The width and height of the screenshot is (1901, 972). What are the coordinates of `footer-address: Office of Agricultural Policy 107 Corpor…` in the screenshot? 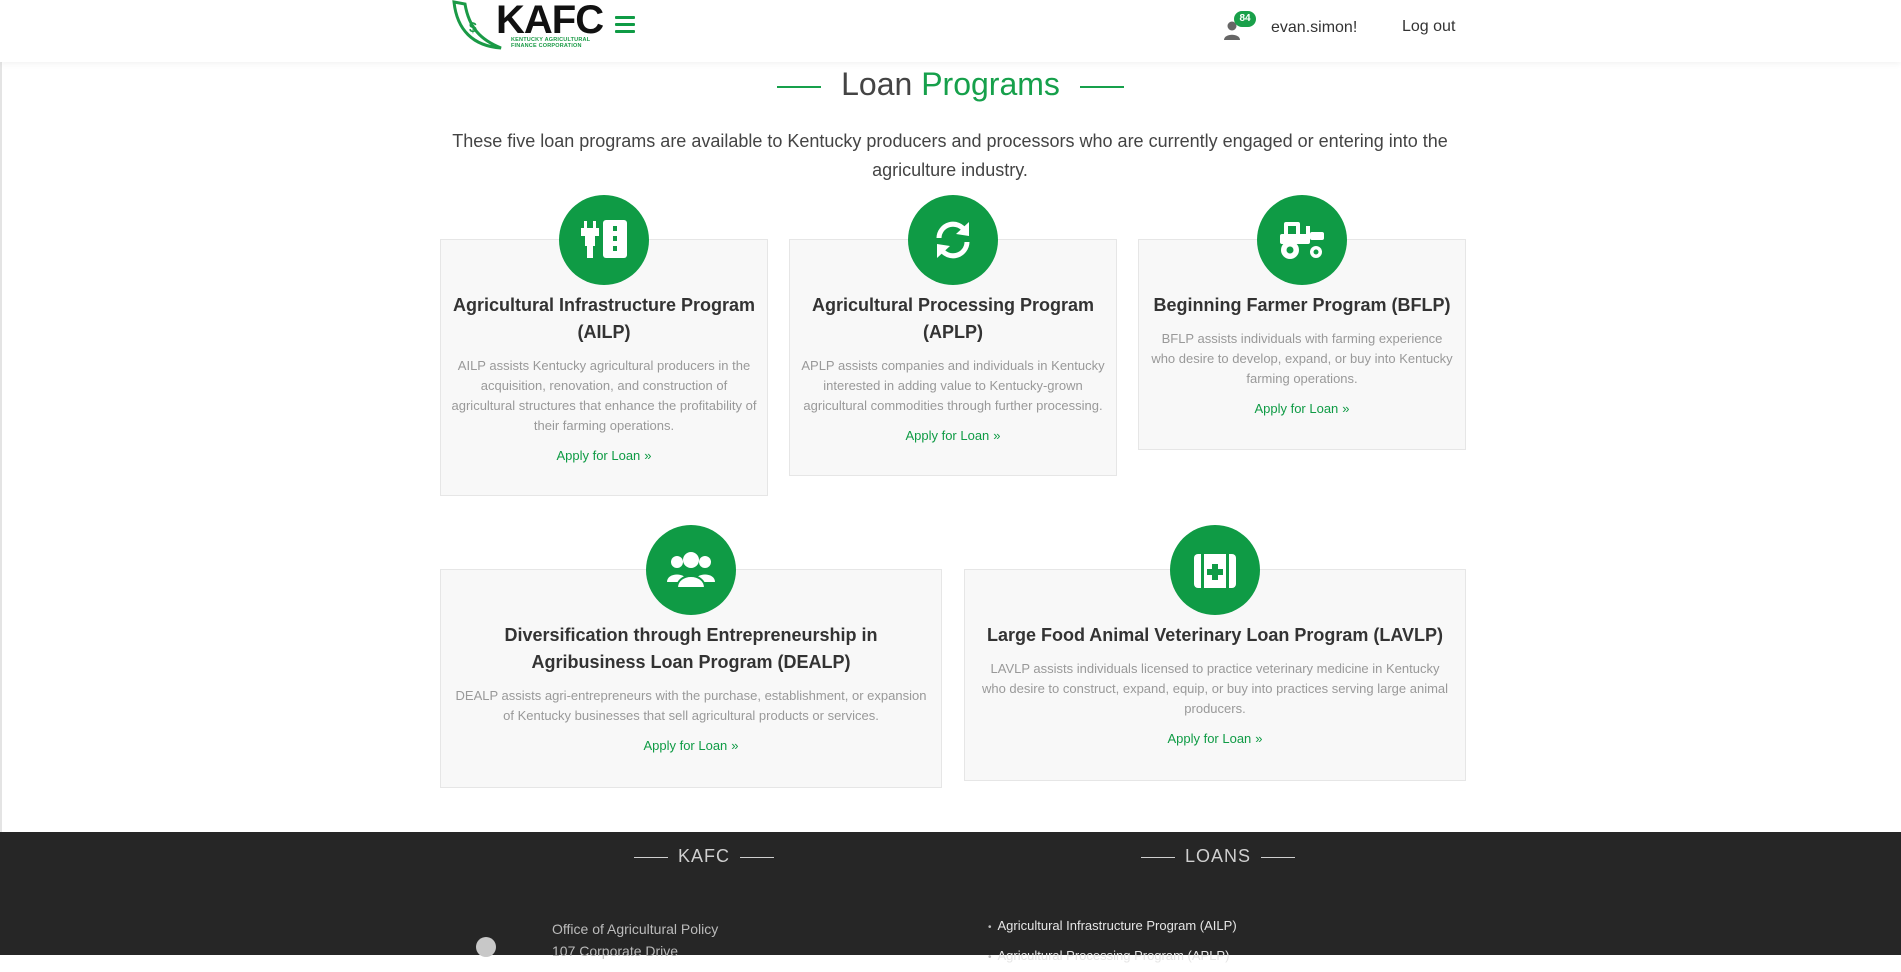 It's located at (635, 940).